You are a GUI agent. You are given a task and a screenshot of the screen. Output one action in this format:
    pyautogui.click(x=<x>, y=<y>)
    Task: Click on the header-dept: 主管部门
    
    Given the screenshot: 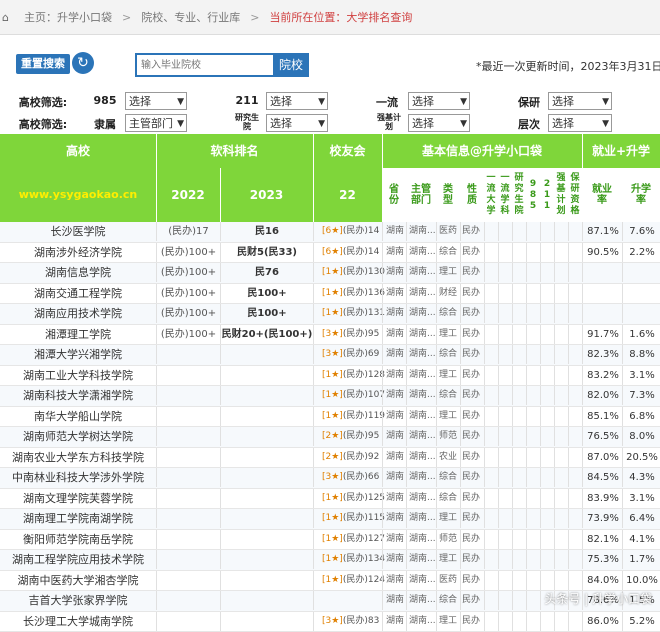 What is the action you would take?
    pyautogui.click(x=421, y=195)
    